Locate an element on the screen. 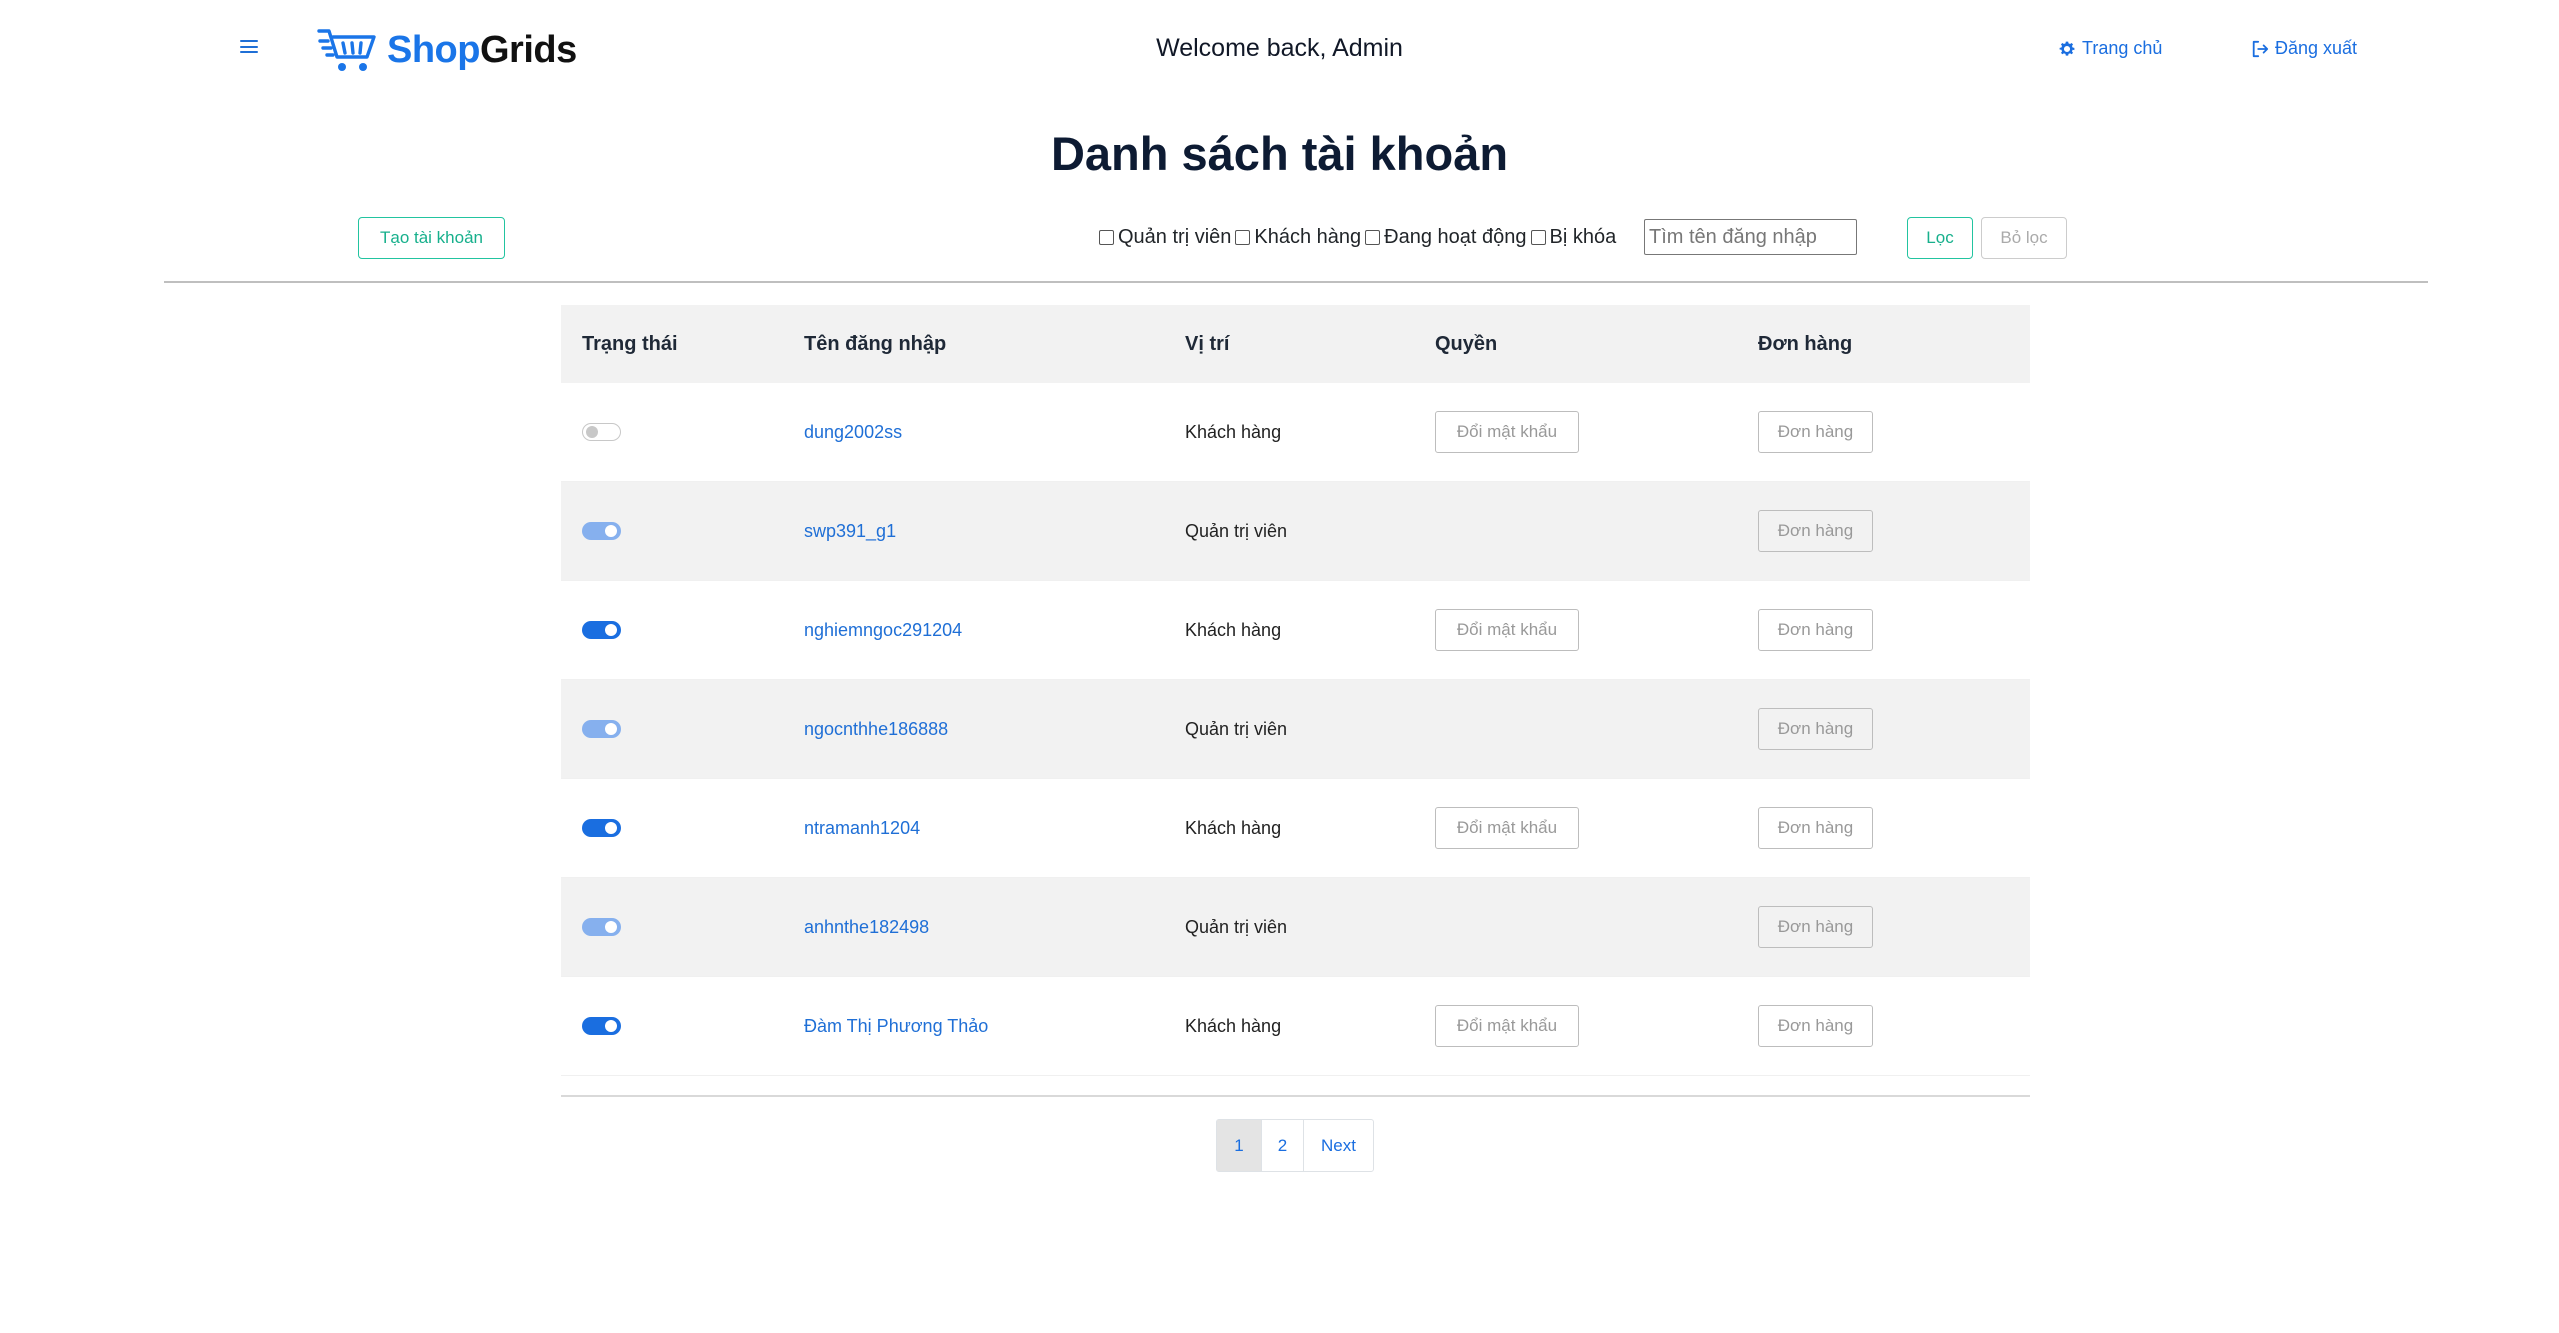 The width and height of the screenshot is (2559, 1333). username-link: swp391_g1 is located at coordinates (850, 531).